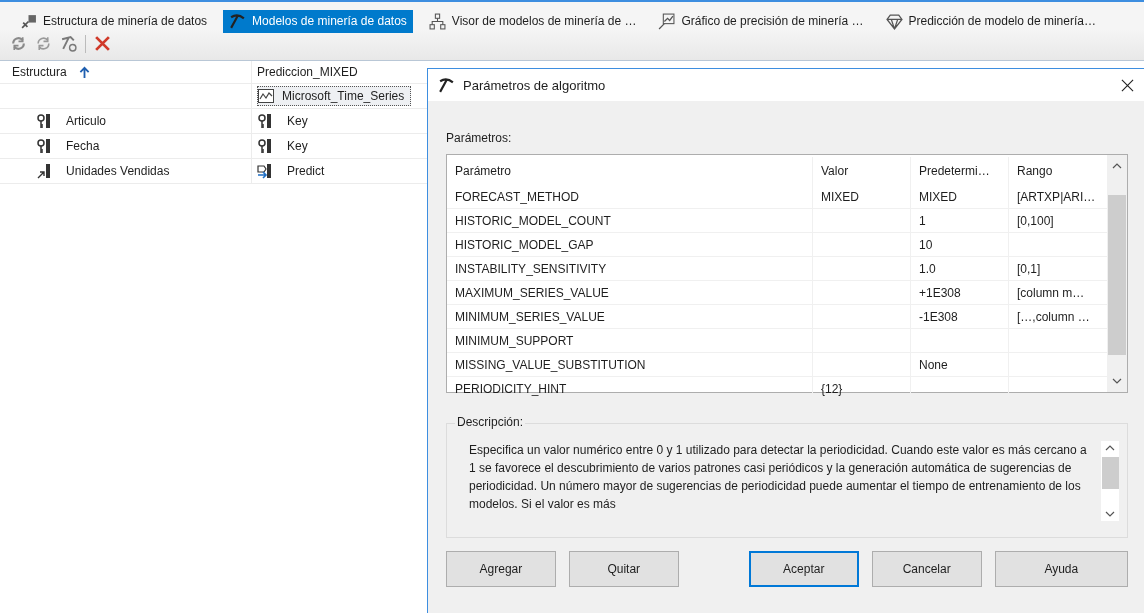 Image resolution: width=1144 pixels, height=613 pixels. What do you see at coordinates (532, 292) in the screenshot?
I see `table-cell: MAXIMUM_SERIES_VALUE` at bounding box center [532, 292].